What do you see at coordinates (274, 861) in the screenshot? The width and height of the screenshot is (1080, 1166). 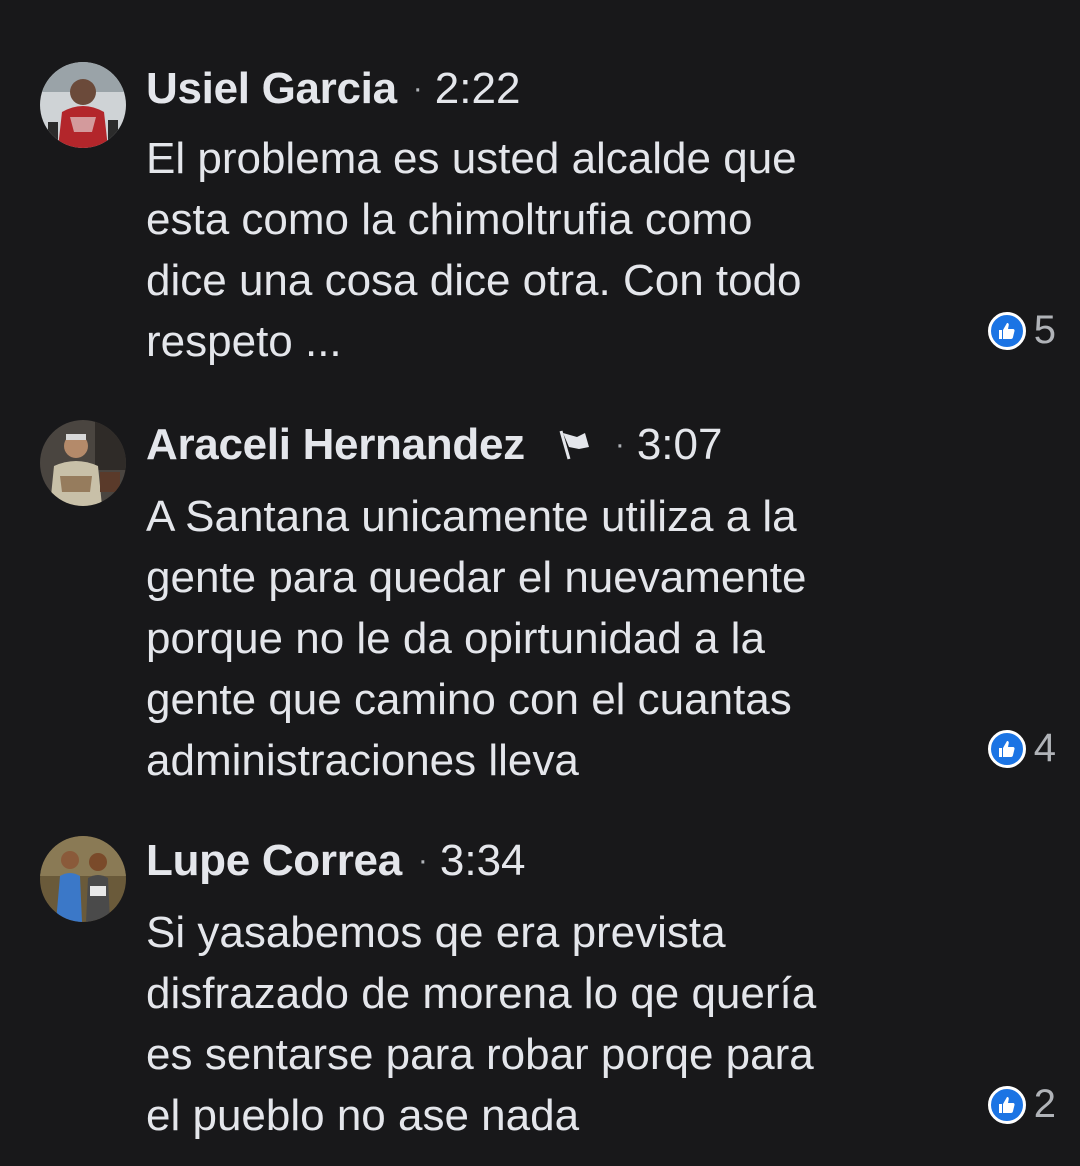 I see `comment-author: Lupe Correa` at bounding box center [274, 861].